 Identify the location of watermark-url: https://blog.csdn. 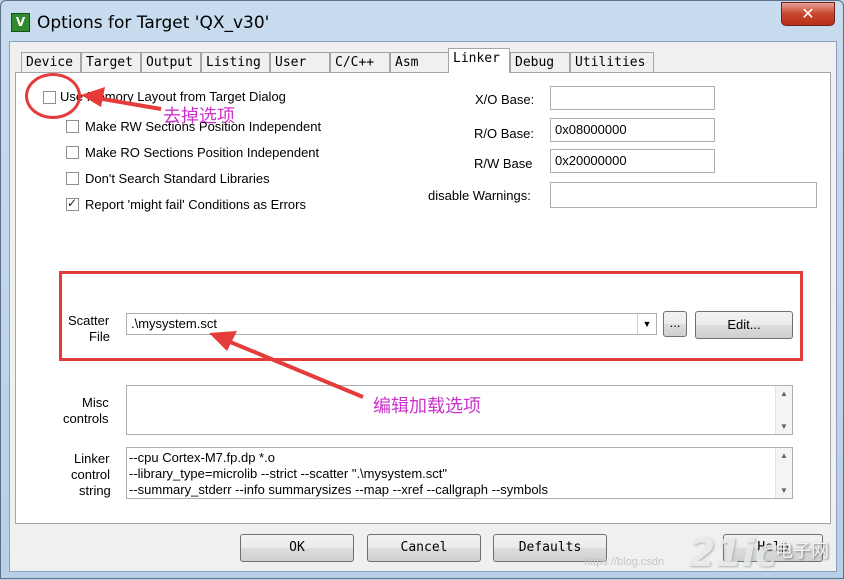
(624, 562).